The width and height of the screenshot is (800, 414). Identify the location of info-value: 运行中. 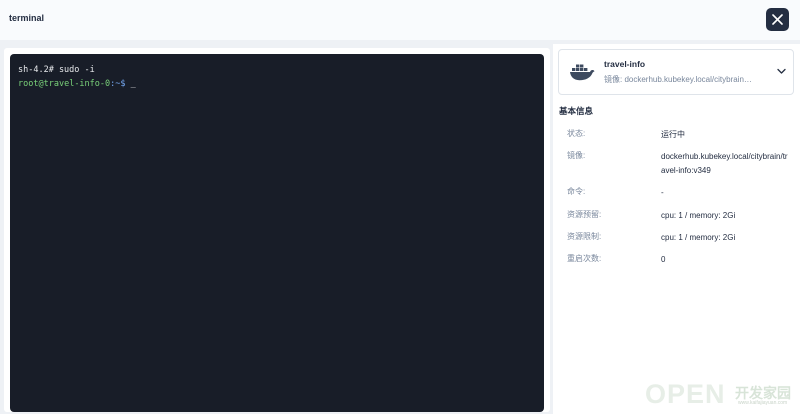
(673, 134).